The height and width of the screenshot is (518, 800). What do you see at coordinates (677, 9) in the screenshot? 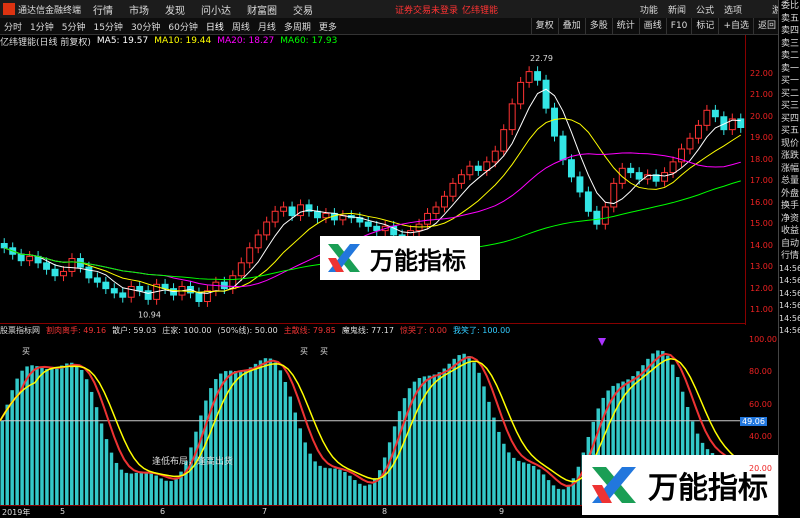
I see `menu-news: 新闻` at bounding box center [677, 9].